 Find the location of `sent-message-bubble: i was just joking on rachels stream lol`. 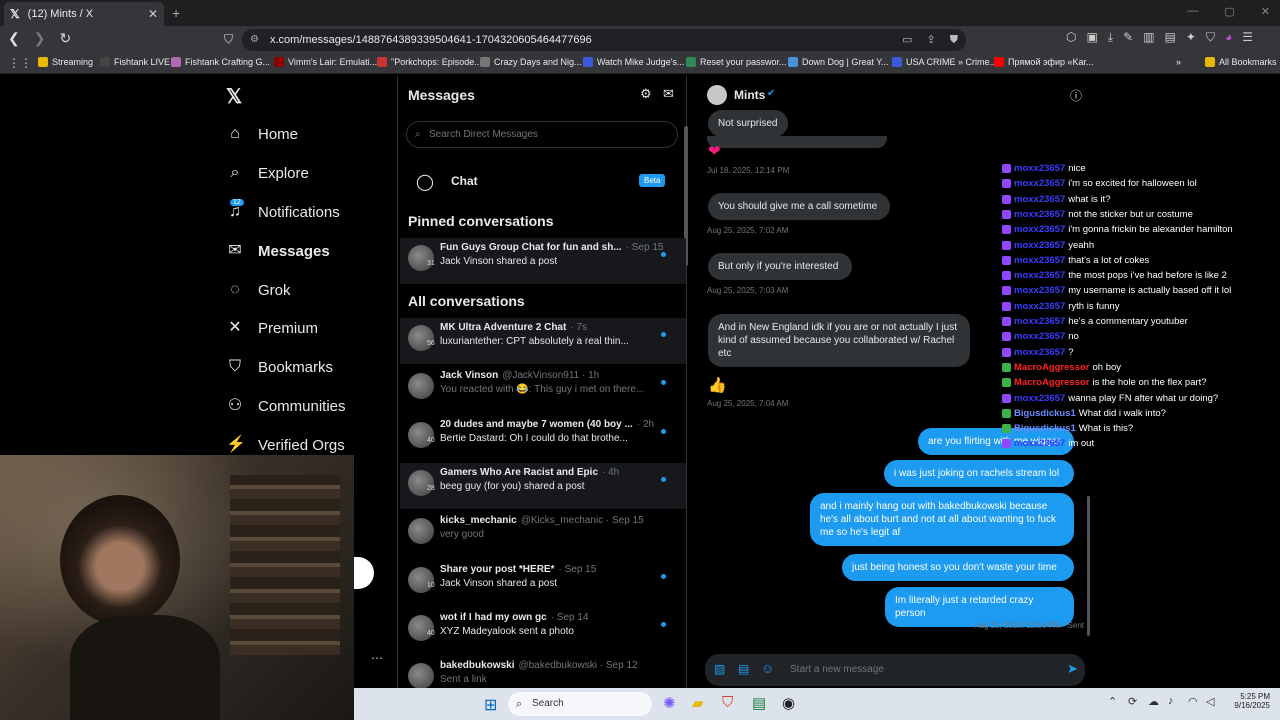

sent-message-bubble: i was just joking on rachels stream lol is located at coordinates (979, 473).